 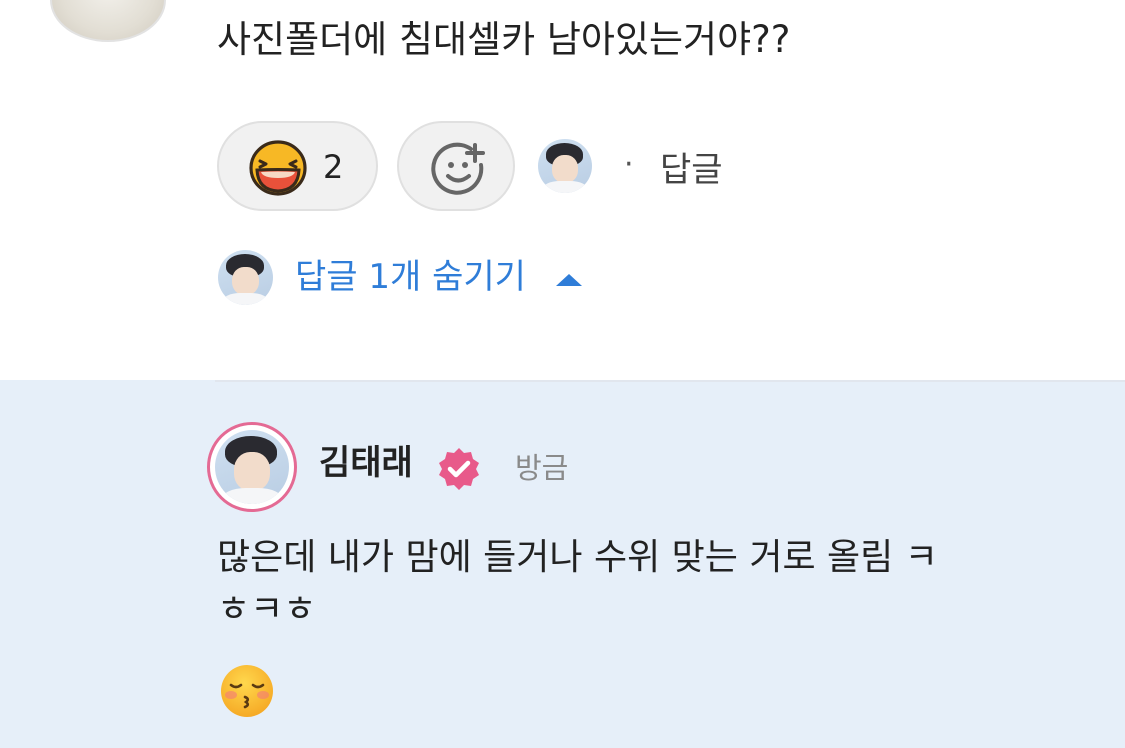 I want to click on author-name: 김태래, so click(x=366, y=463).